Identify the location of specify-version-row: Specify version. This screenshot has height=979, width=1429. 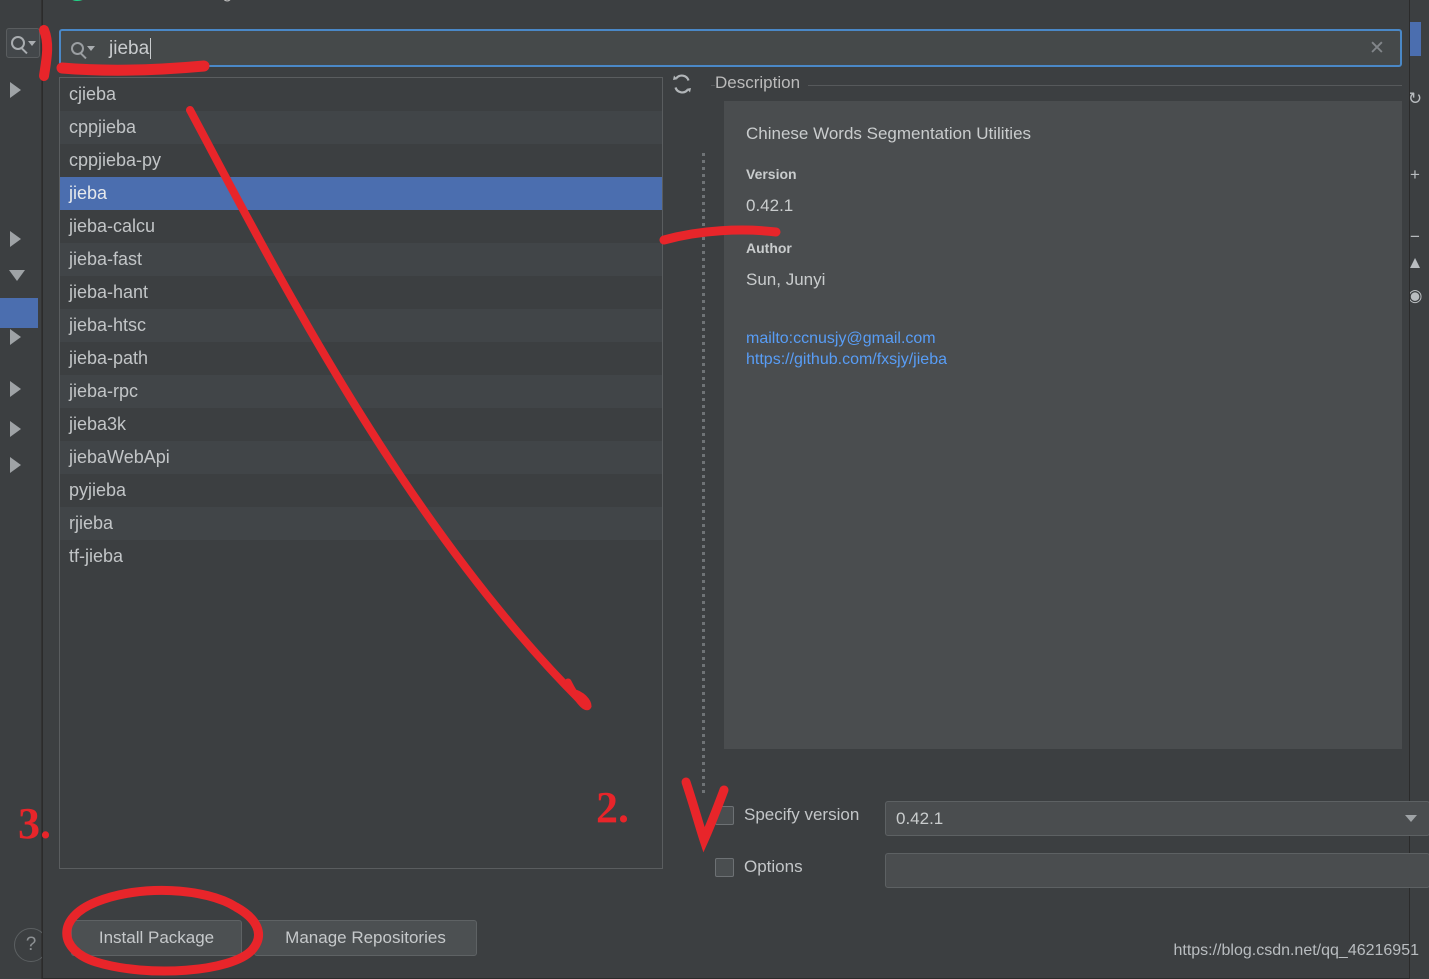
(787, 815).